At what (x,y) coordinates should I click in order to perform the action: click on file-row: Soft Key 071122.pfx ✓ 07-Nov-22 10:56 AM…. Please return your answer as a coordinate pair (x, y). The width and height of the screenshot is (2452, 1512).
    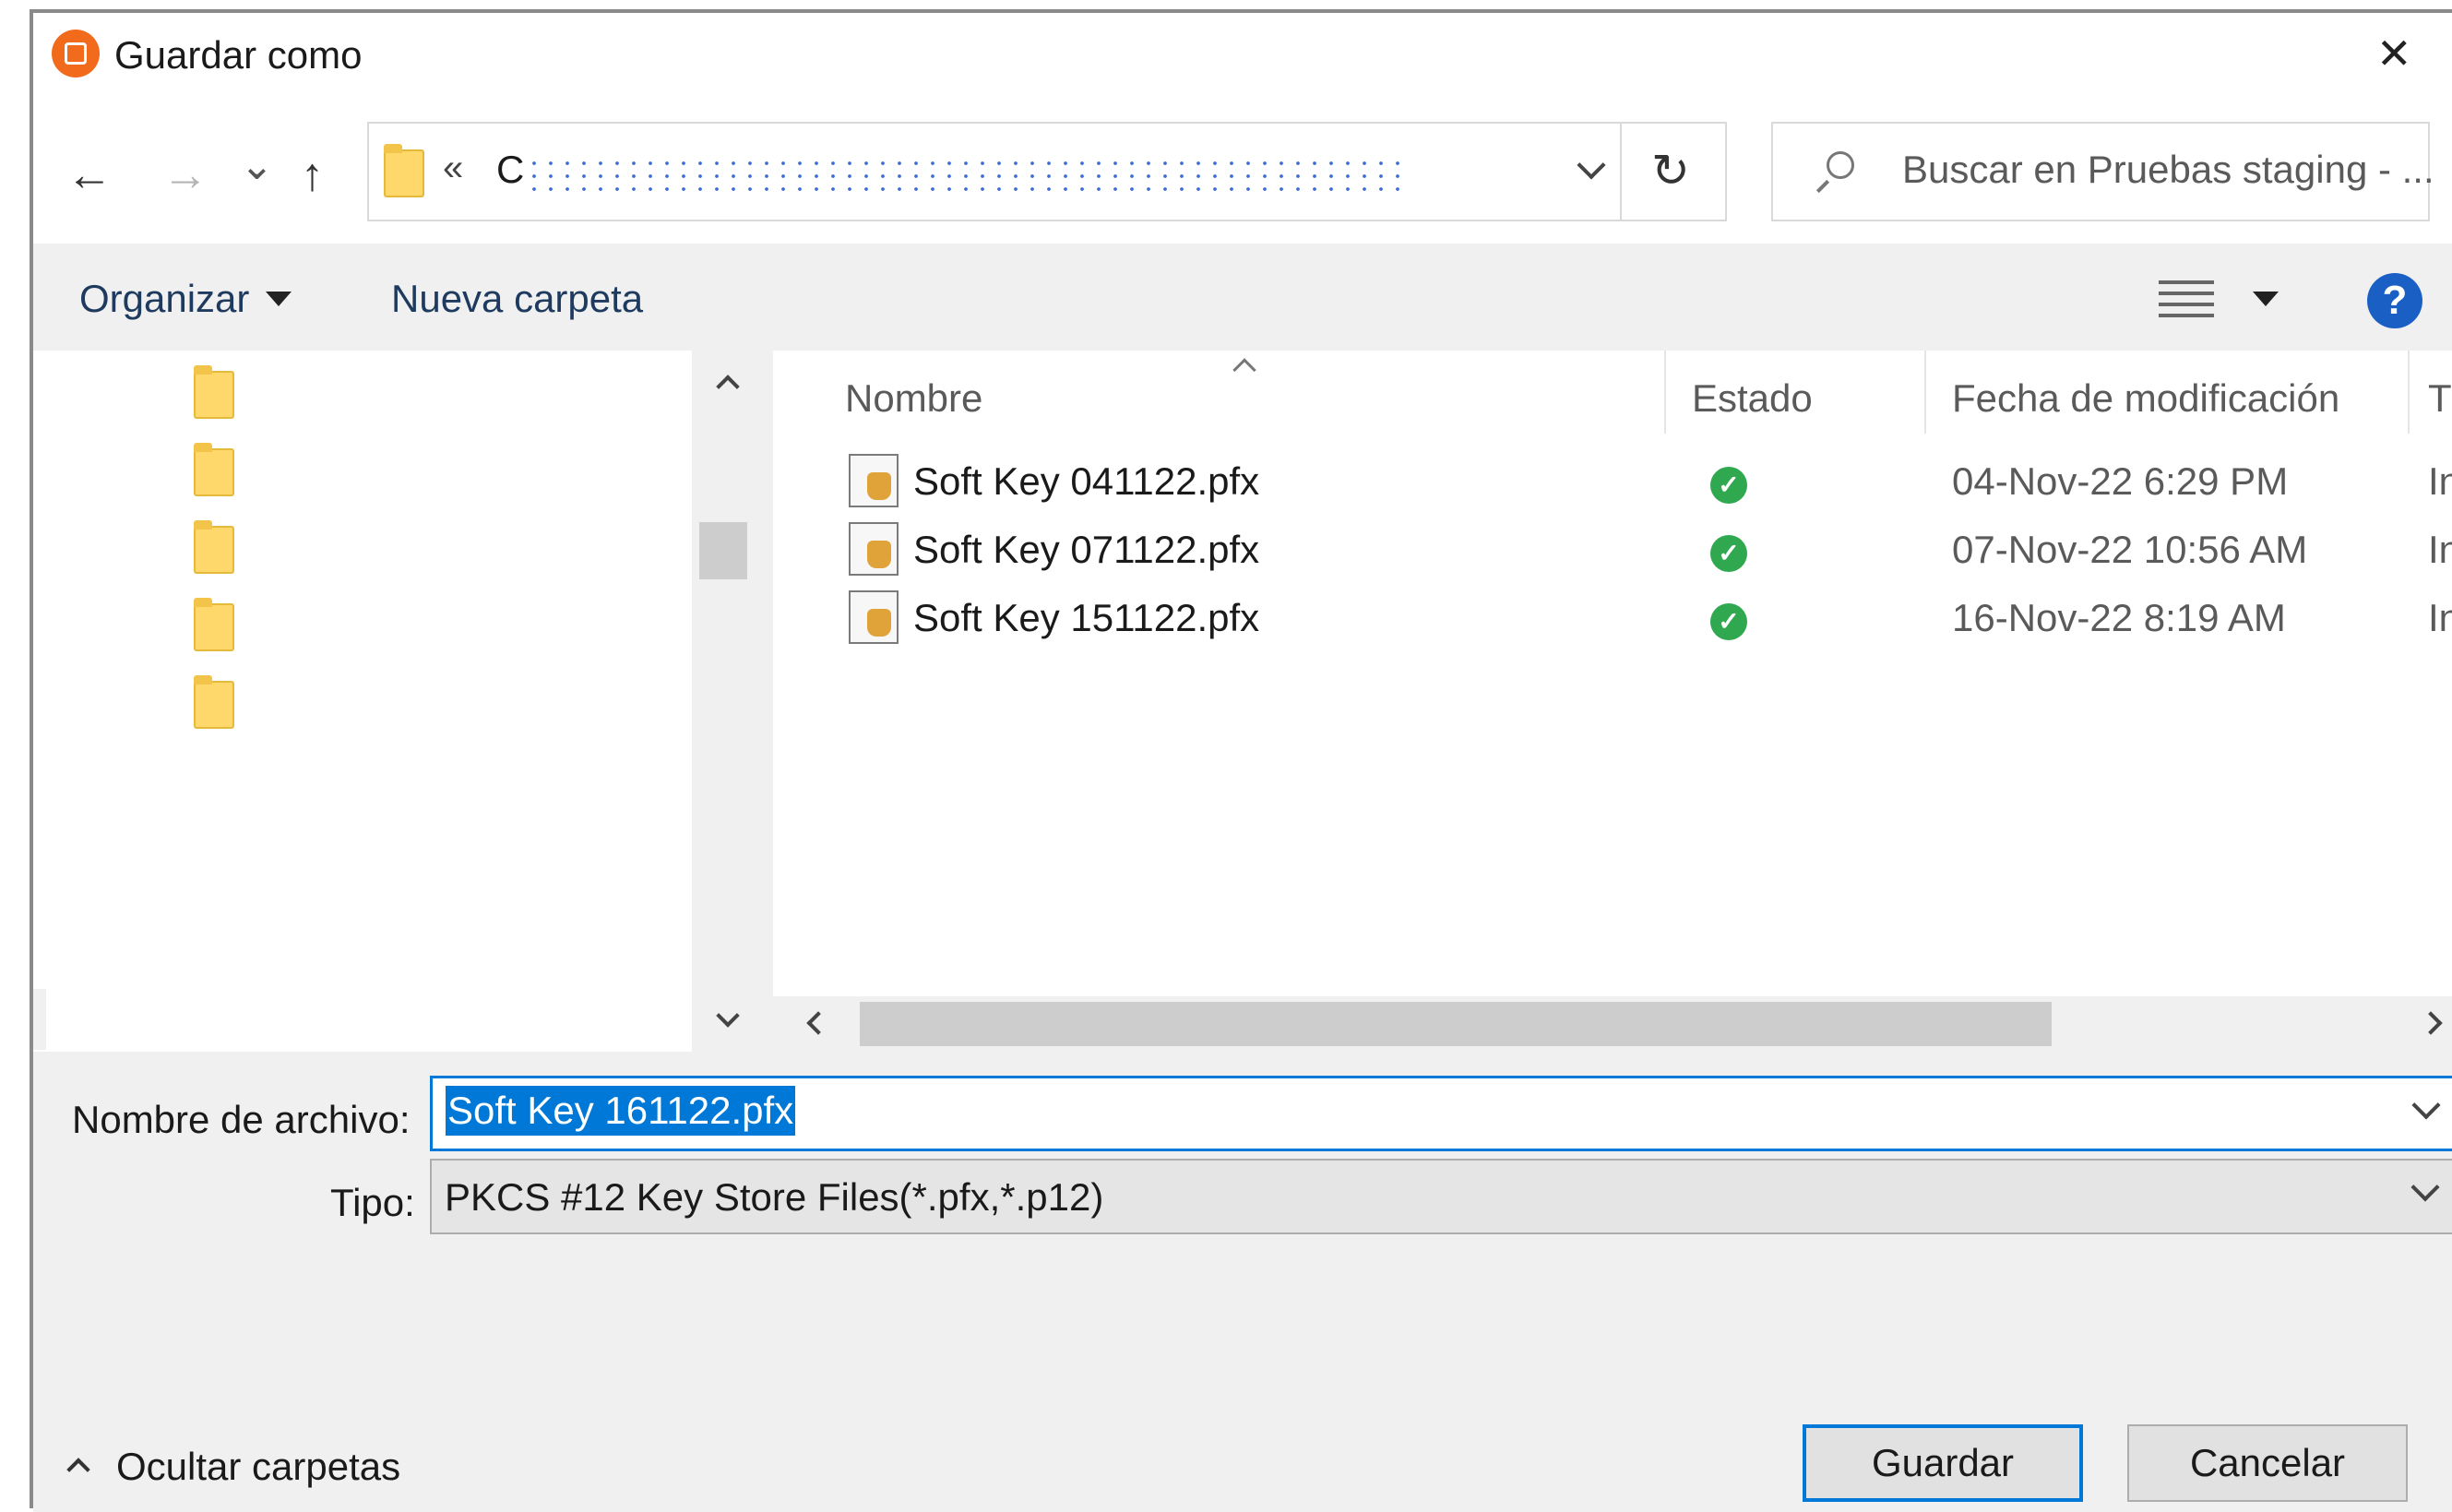
    Looking at the image, I should click on (1612, 552).